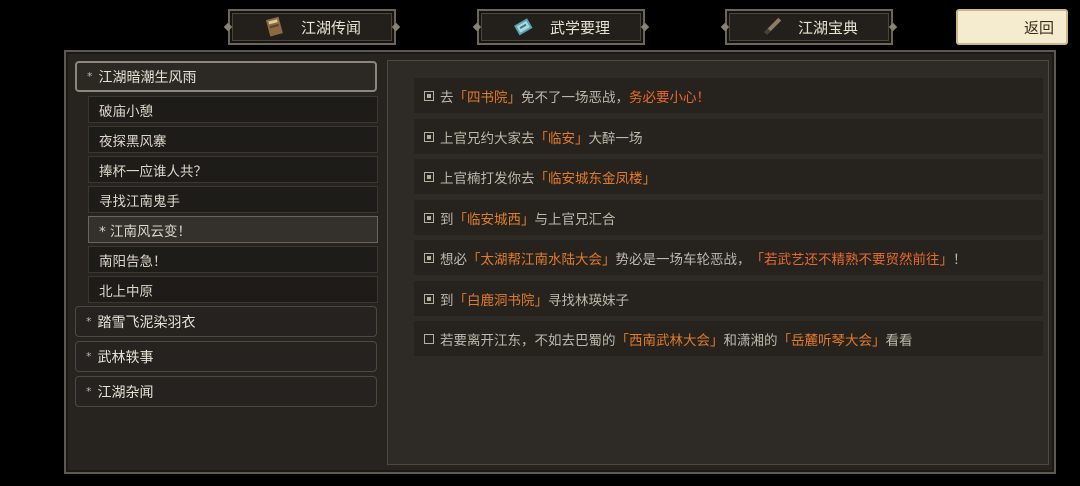 The height and width of the screenshot is (486, 1080). Describe the element at coordinates (683, 259) in the screenshot. I see `objective-text: 势必是一场车轮恶战，` at that location.